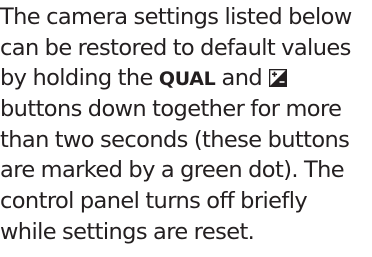  What do you see at coordinates (172, 170) in the screenshot?
I see `text-line-6: are marked by a green dot). The` at bounding box center [172, 170].